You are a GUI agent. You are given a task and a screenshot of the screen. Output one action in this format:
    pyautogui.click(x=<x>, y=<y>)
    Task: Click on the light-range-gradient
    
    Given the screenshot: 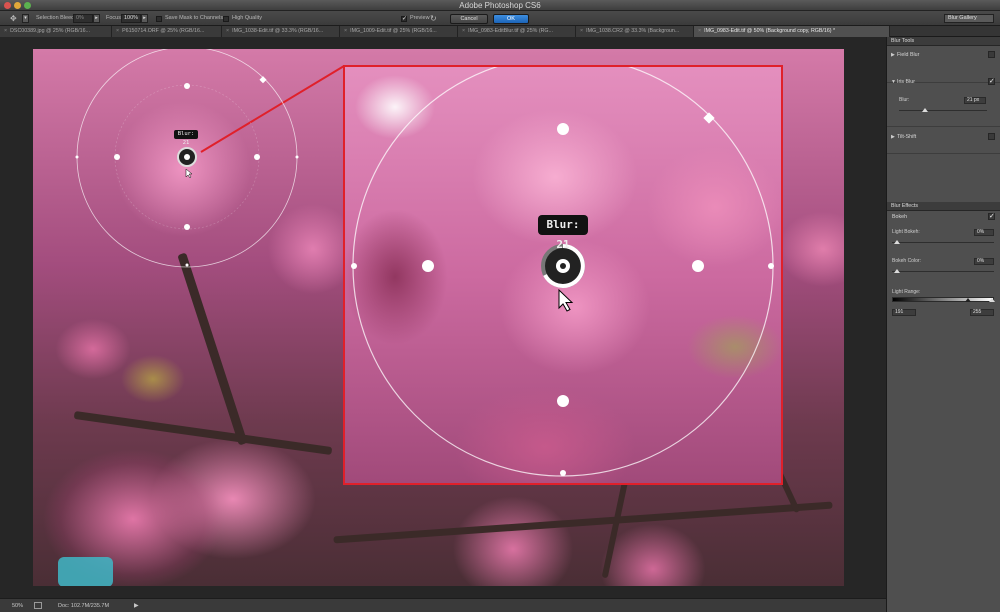 What is the action you would take?
    pyautogui.click(x=943, y=299)
    